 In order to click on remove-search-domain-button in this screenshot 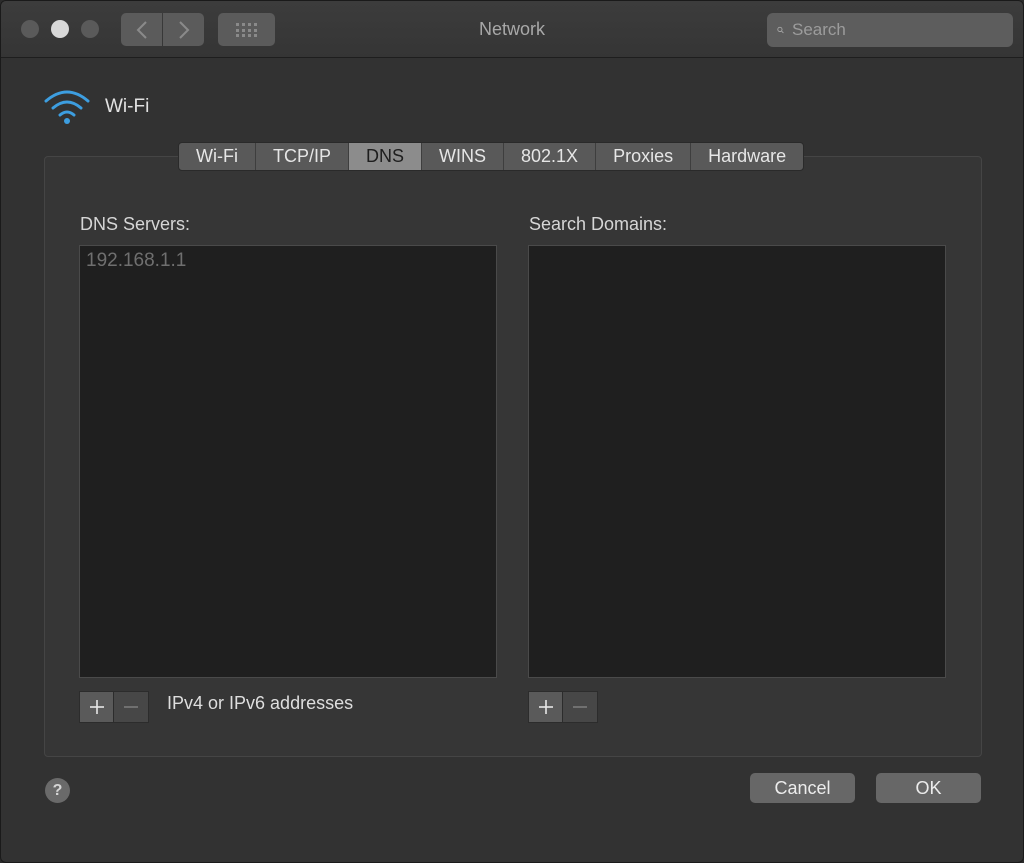, I will do `click(580, 707)`.